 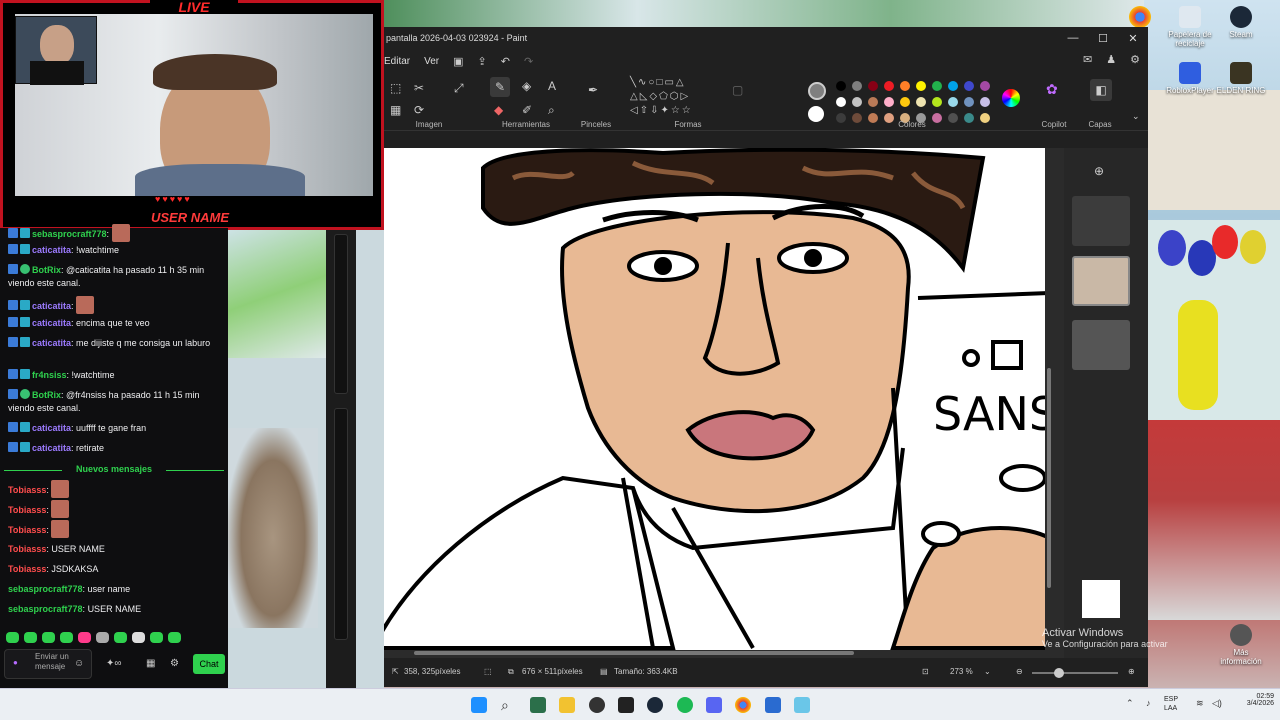 What do you see at coordinates (552, 86) in the screenshot?
I see `text-icon: A` at bounding box center [552, 86].